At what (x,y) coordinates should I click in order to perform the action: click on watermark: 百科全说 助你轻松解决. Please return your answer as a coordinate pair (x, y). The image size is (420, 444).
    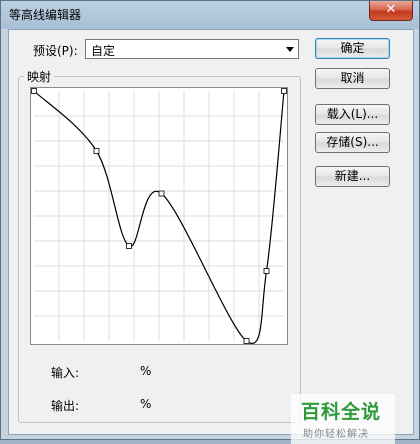
    Looking at the image, I should click on (343, 419).